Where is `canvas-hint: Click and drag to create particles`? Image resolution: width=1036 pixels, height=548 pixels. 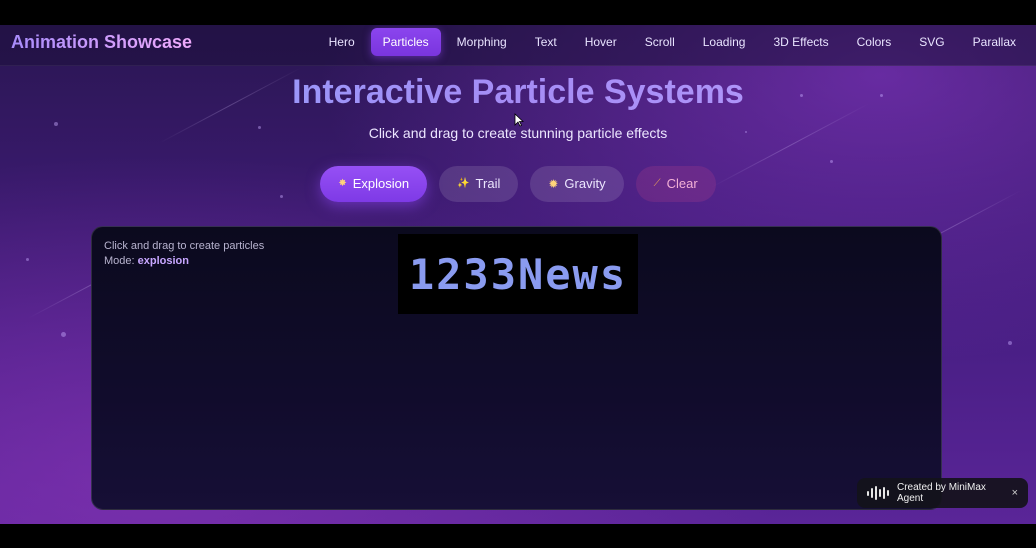
canvas-hint: Click and drag to create particles is located at coordinates (184, 246).